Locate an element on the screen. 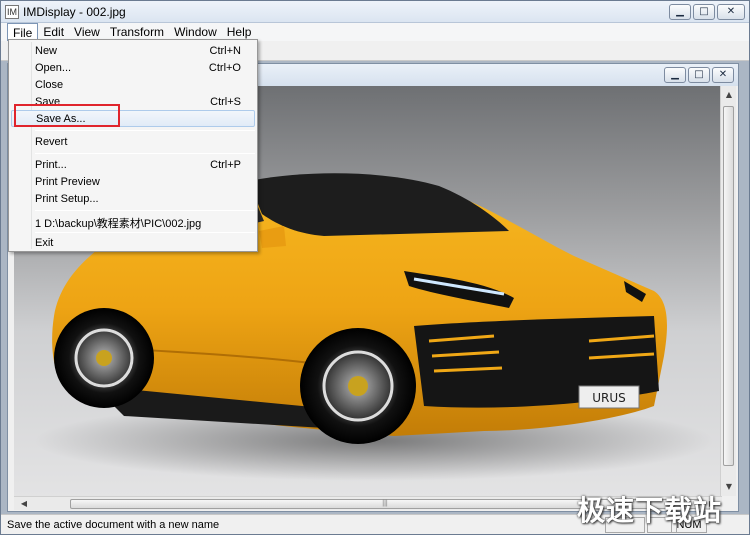 The width and height of the screenshot is (750, 535). menu-item-open: Open... Ctrl+O is located at coordinates (133, 68).